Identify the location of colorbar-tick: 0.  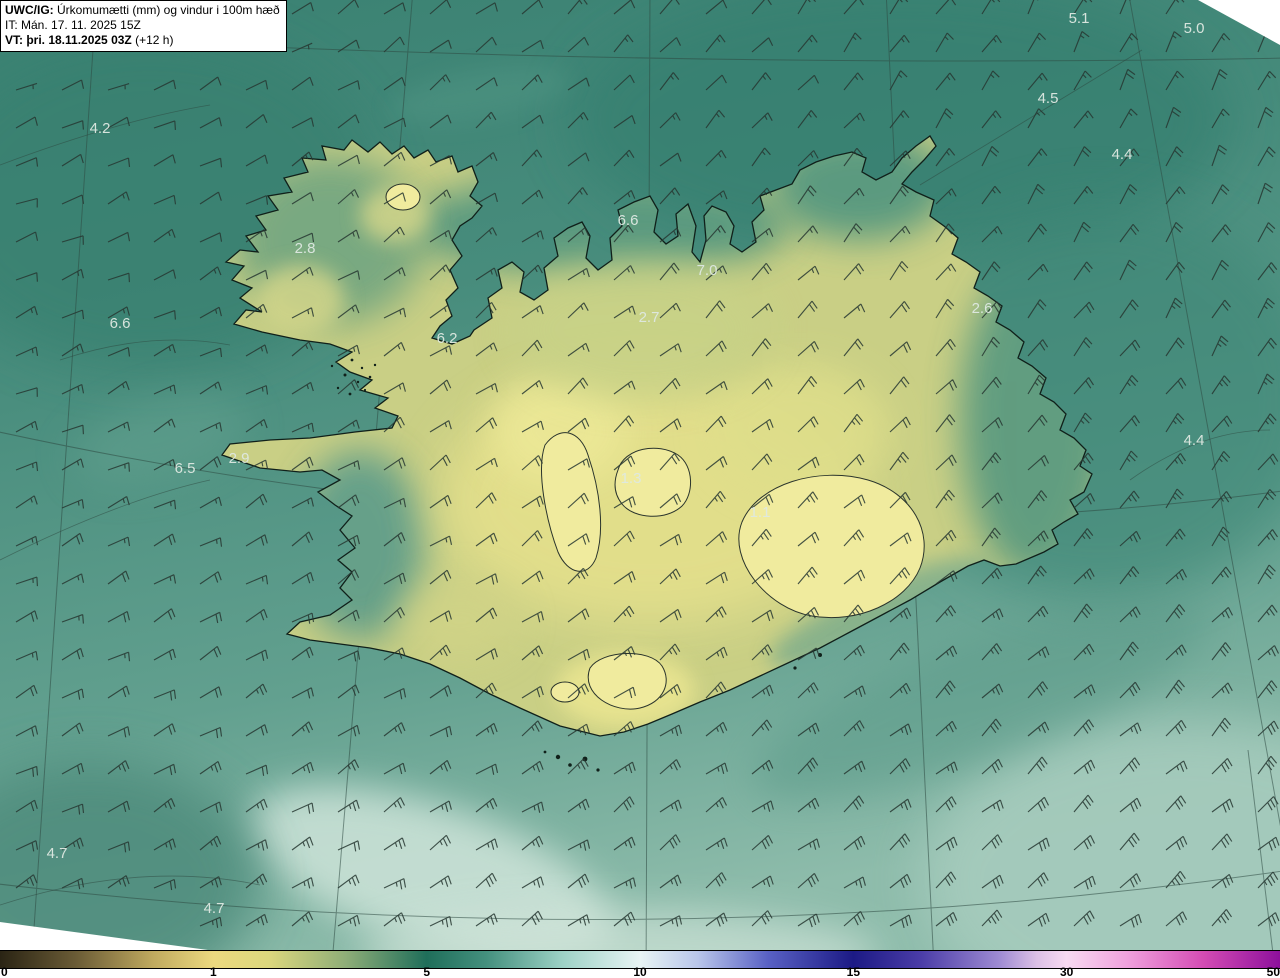
(4, 971).